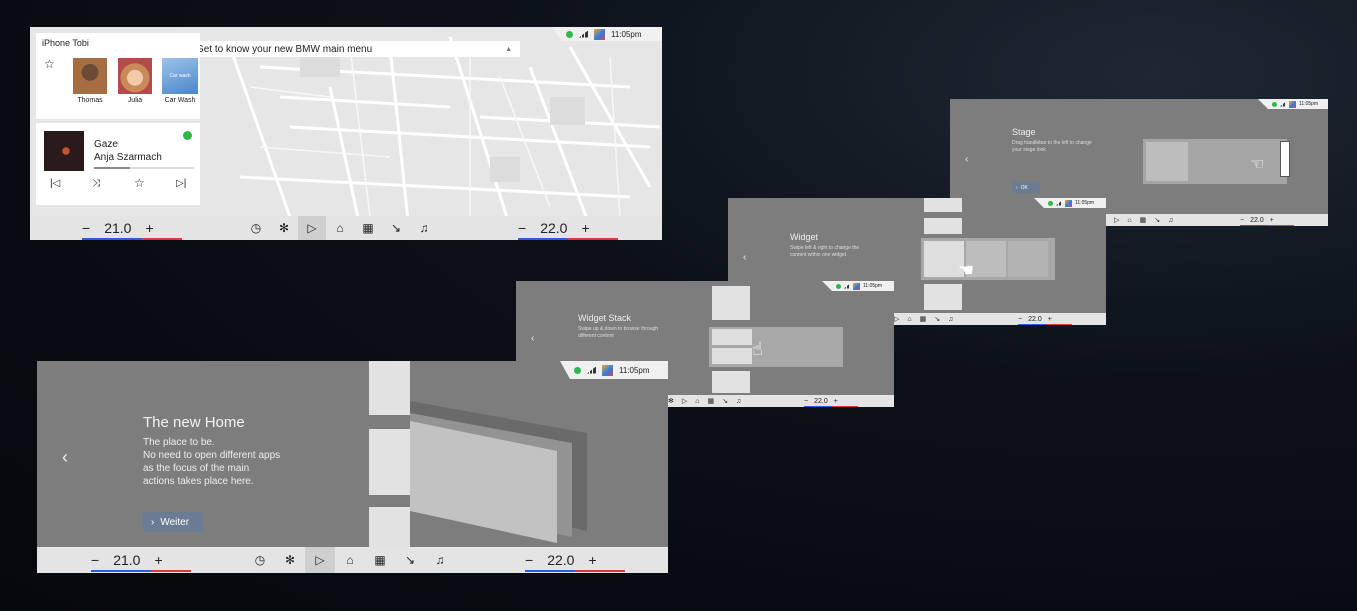 This screenshot has width=1357, height=611. What do you see at coordinates (1028, 259) in the screenshot?
I see `widget-card` at bounding box center [1028, 259].